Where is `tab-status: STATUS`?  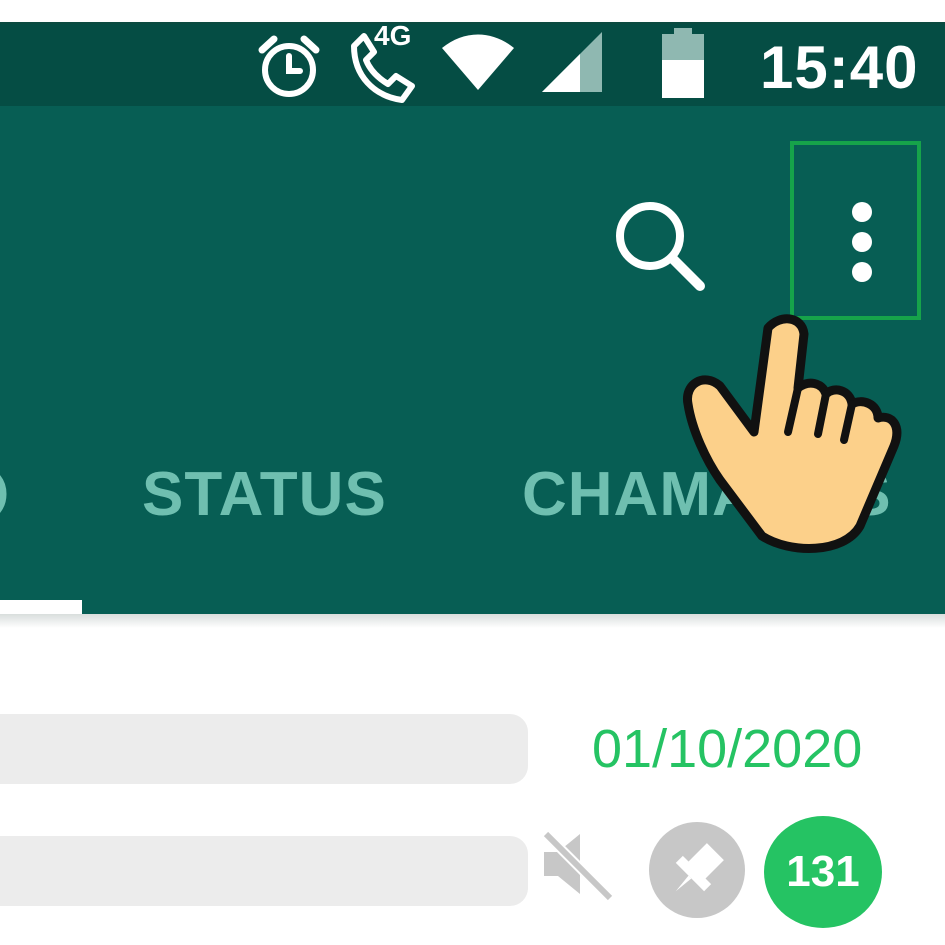
tab-status: STATUS is located at coordinates (264, 495).